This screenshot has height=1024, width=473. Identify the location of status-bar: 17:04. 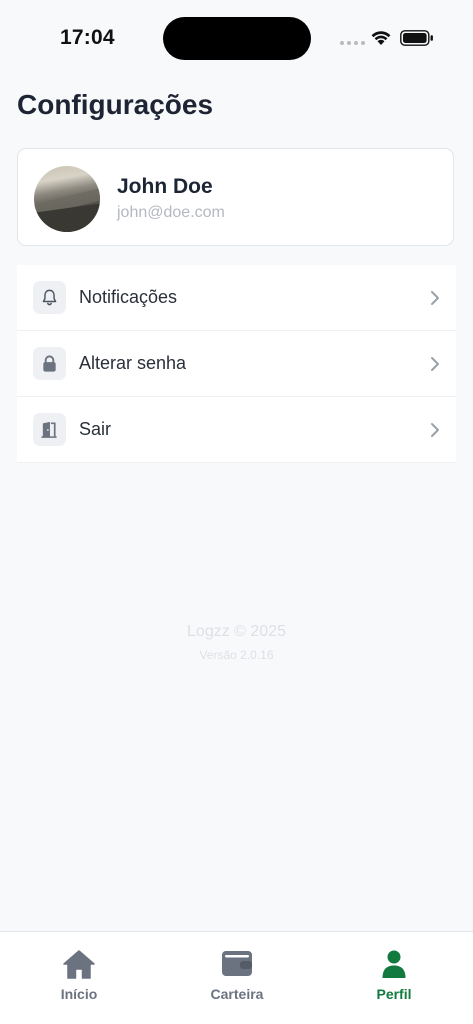
(236, 38).